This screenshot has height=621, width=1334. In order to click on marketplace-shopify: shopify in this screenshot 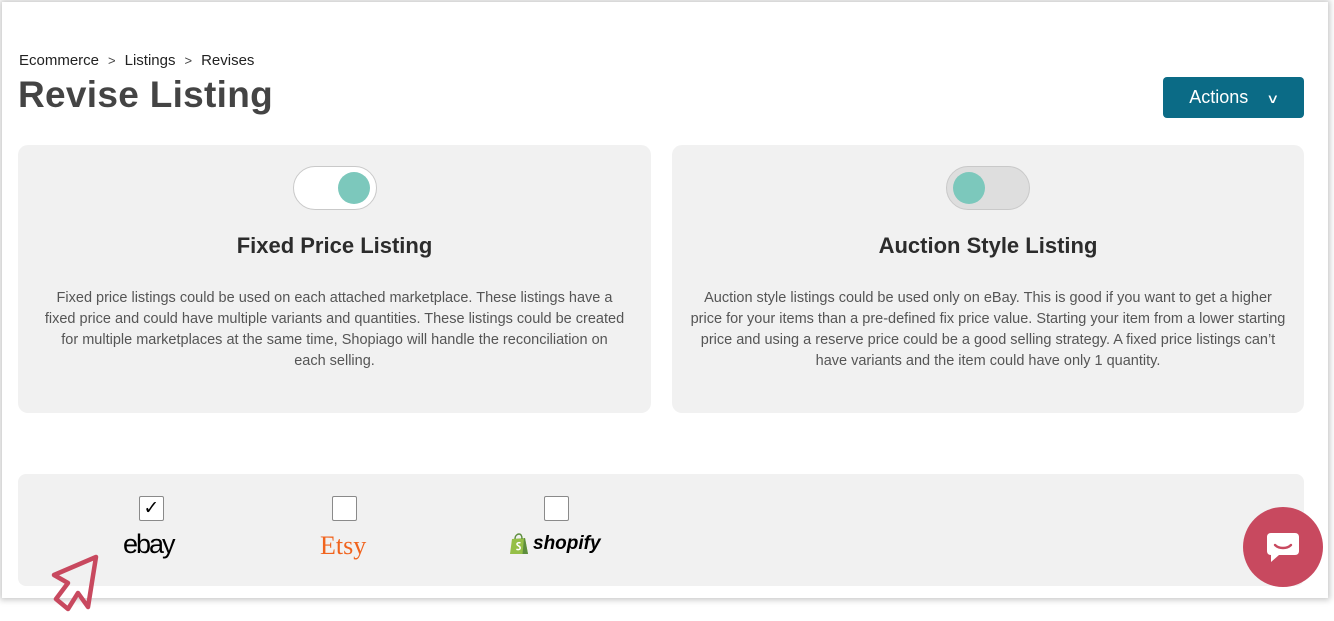, I will do `click(554, 525)`.